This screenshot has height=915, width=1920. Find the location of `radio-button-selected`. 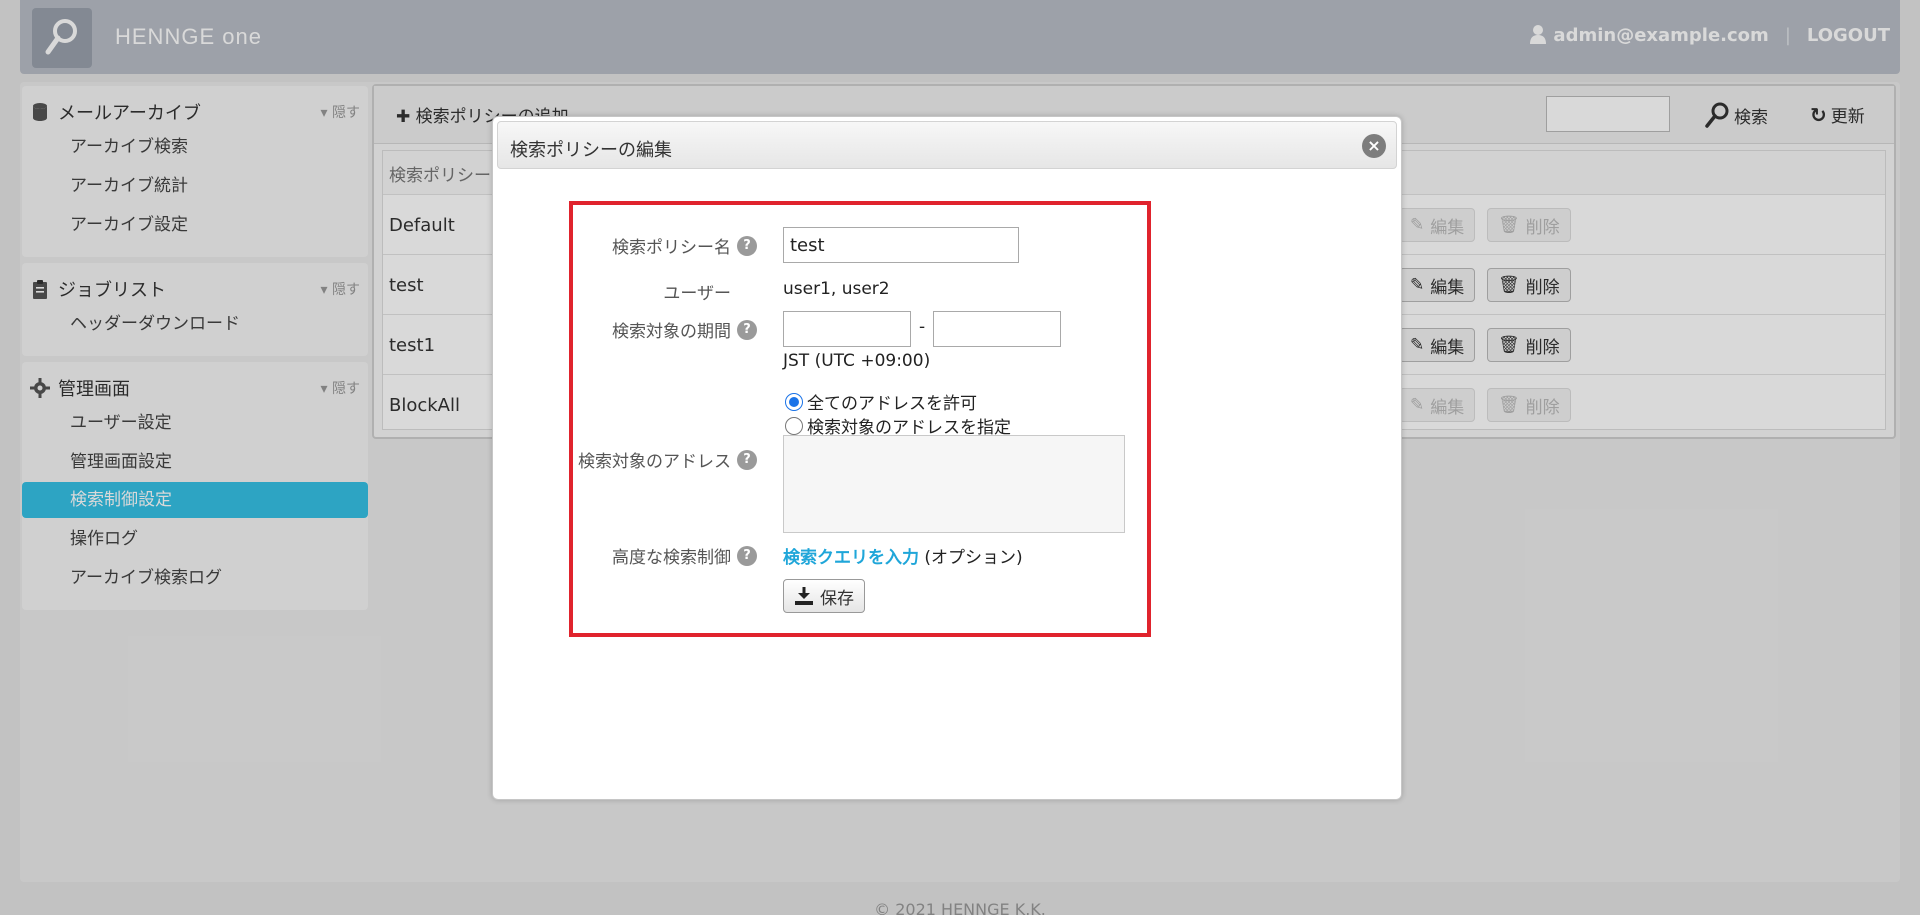

radio-button-selected is located at coordinates (794, 401).